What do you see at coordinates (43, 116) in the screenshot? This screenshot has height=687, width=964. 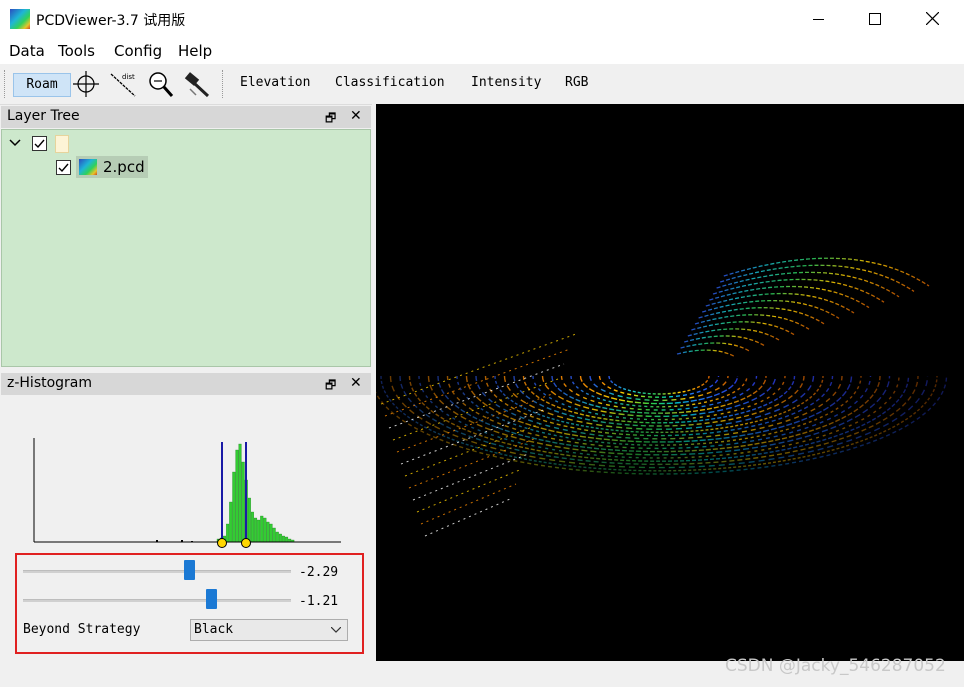 I see `layer-tree-title: Layer Tree` at bounding box center [43, 116].